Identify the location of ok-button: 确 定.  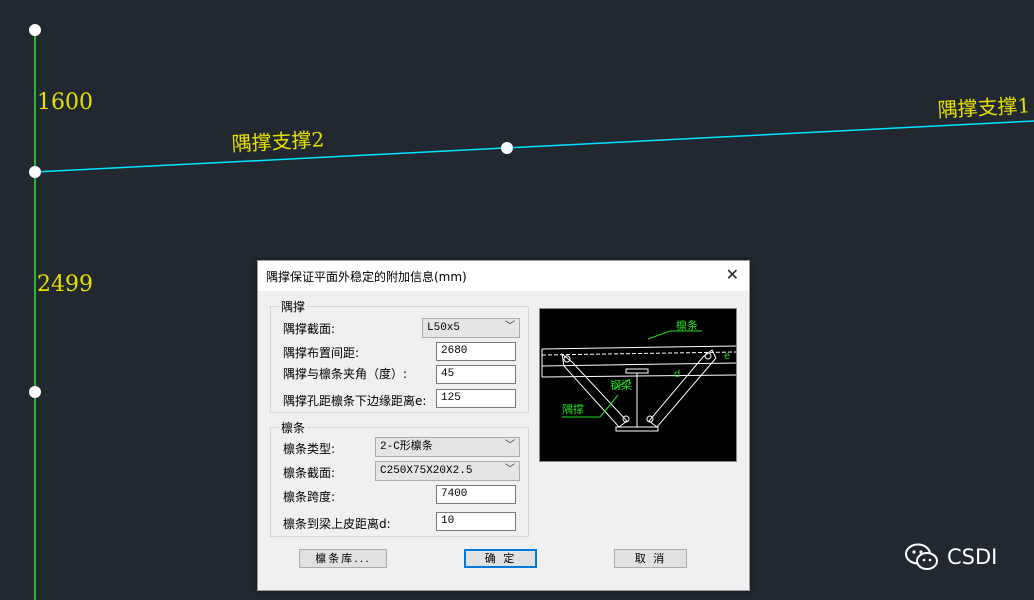
(500, 558).